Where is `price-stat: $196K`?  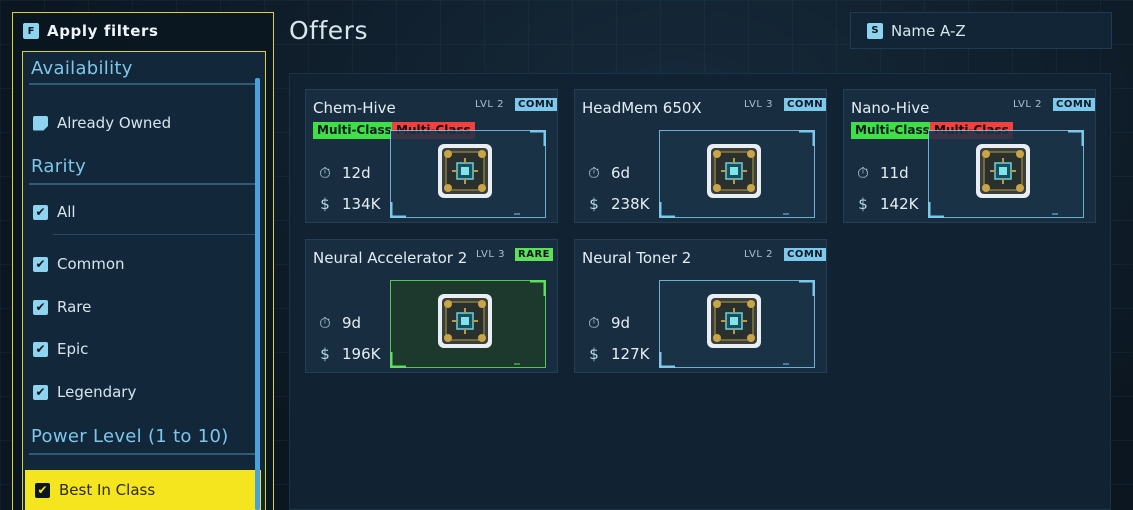
price-stat: $196K is located at coordinates (348, 354).